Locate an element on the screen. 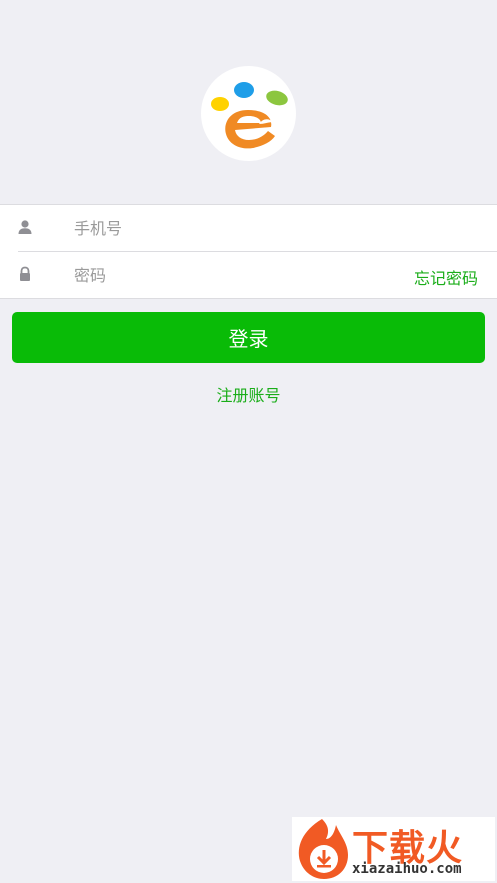 The height and width of the screenshot is (883, 497). login-button: 登录 is located at coordinates (248, 337).